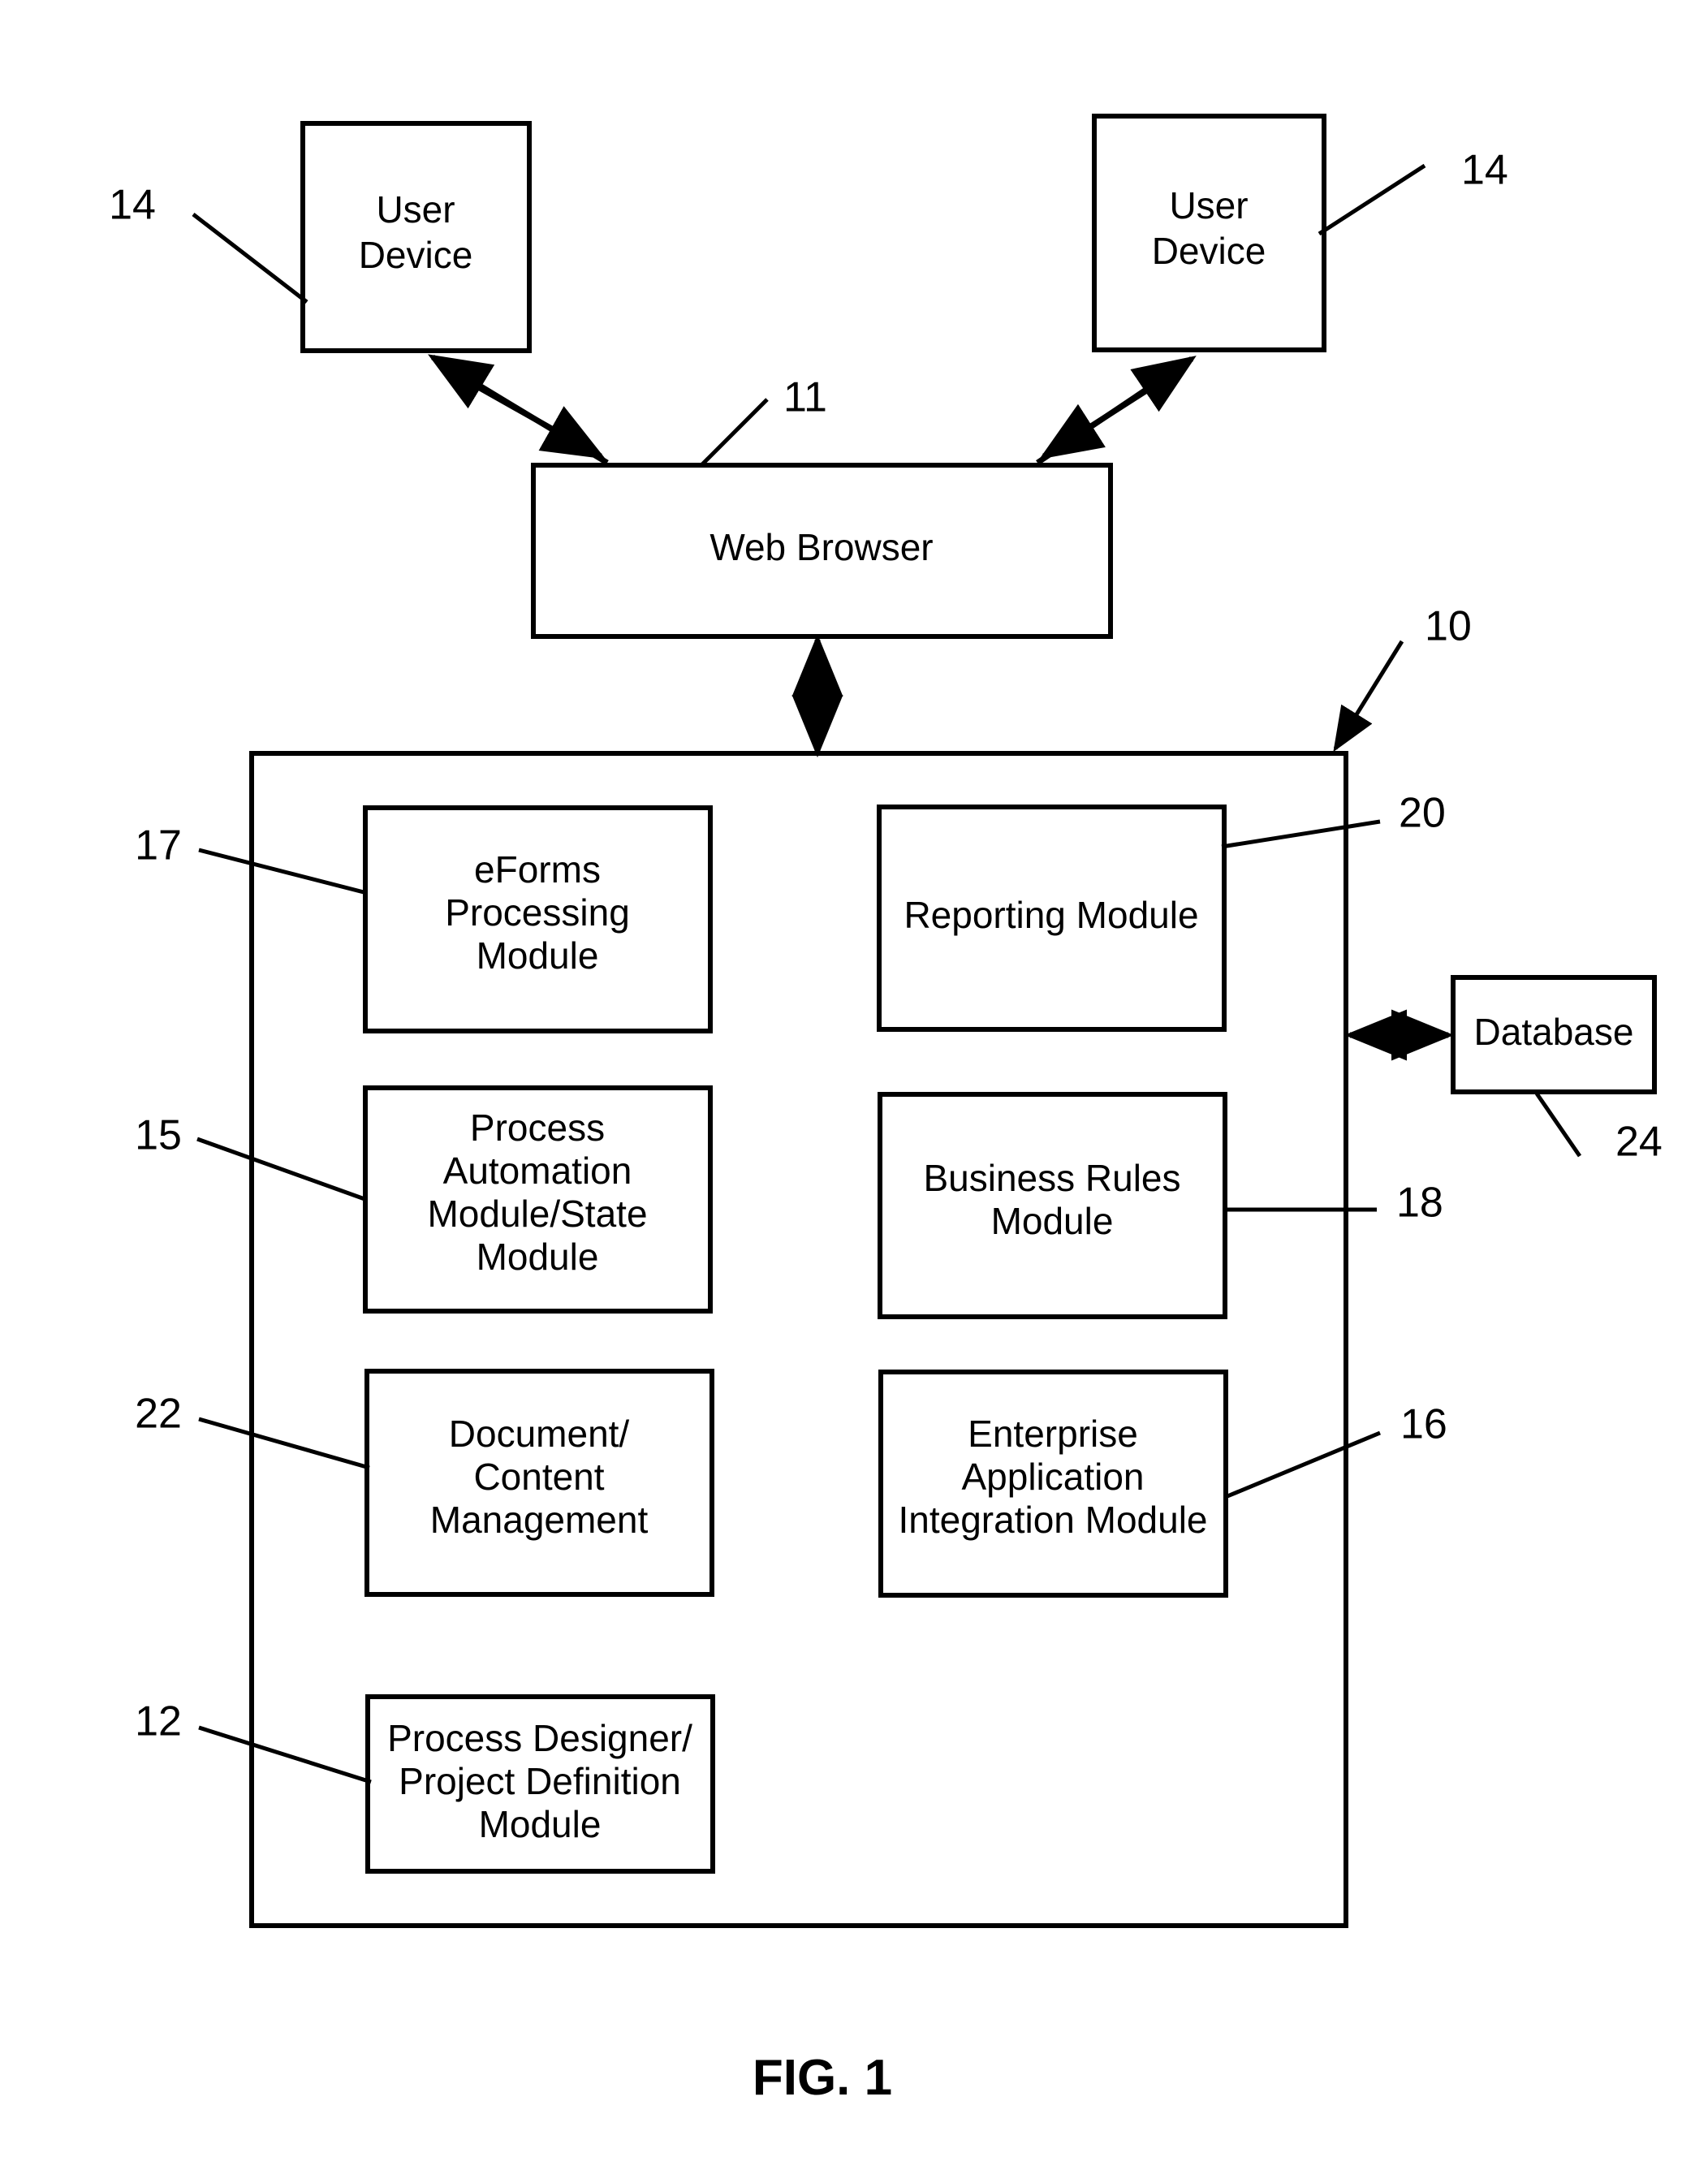 This screenshot has height=2170, width=1708. I want to click on node-user-device-left: User Device, so click(416, 237).